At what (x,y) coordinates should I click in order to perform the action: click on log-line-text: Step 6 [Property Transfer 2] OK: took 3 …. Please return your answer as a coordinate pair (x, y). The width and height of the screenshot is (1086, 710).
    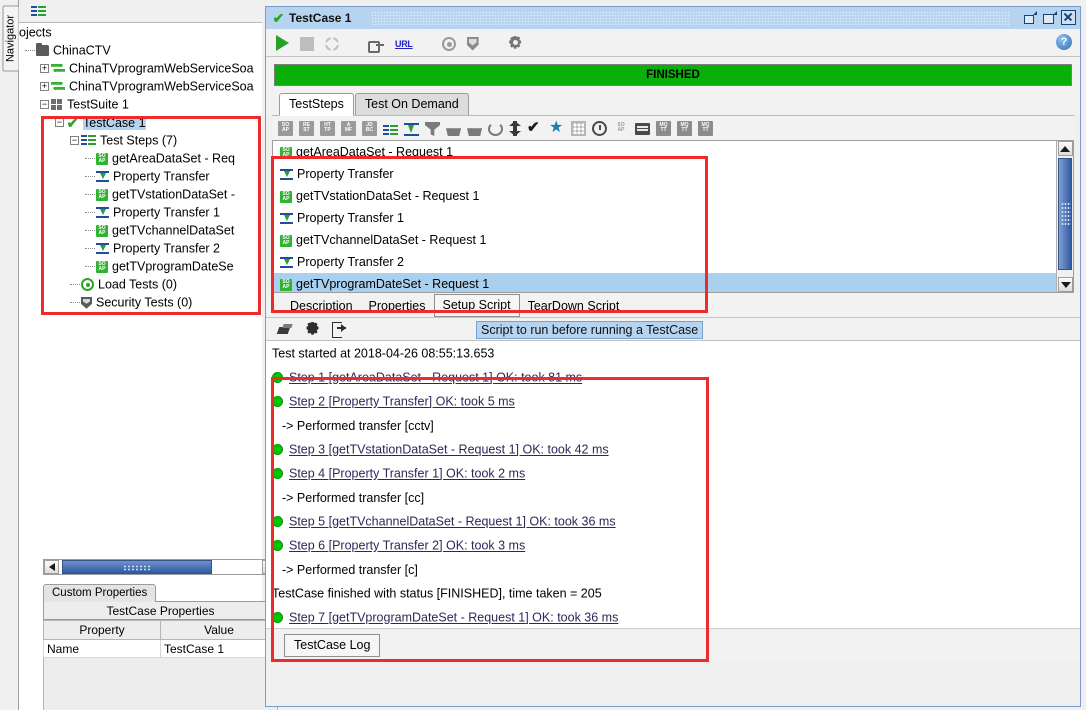
    Looking at the image, I should click on (407, 546).